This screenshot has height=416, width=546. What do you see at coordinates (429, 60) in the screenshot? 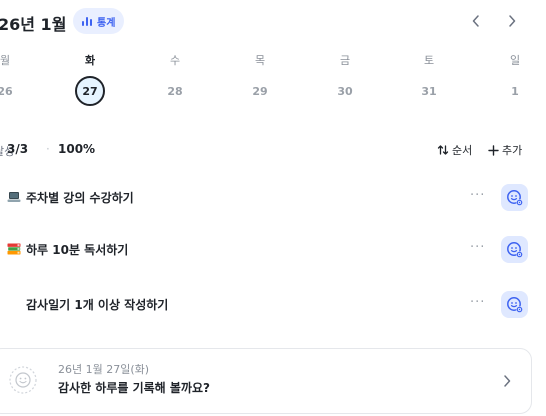
I see `weekday-label-sat: 토` at bounding box center [429, 60].